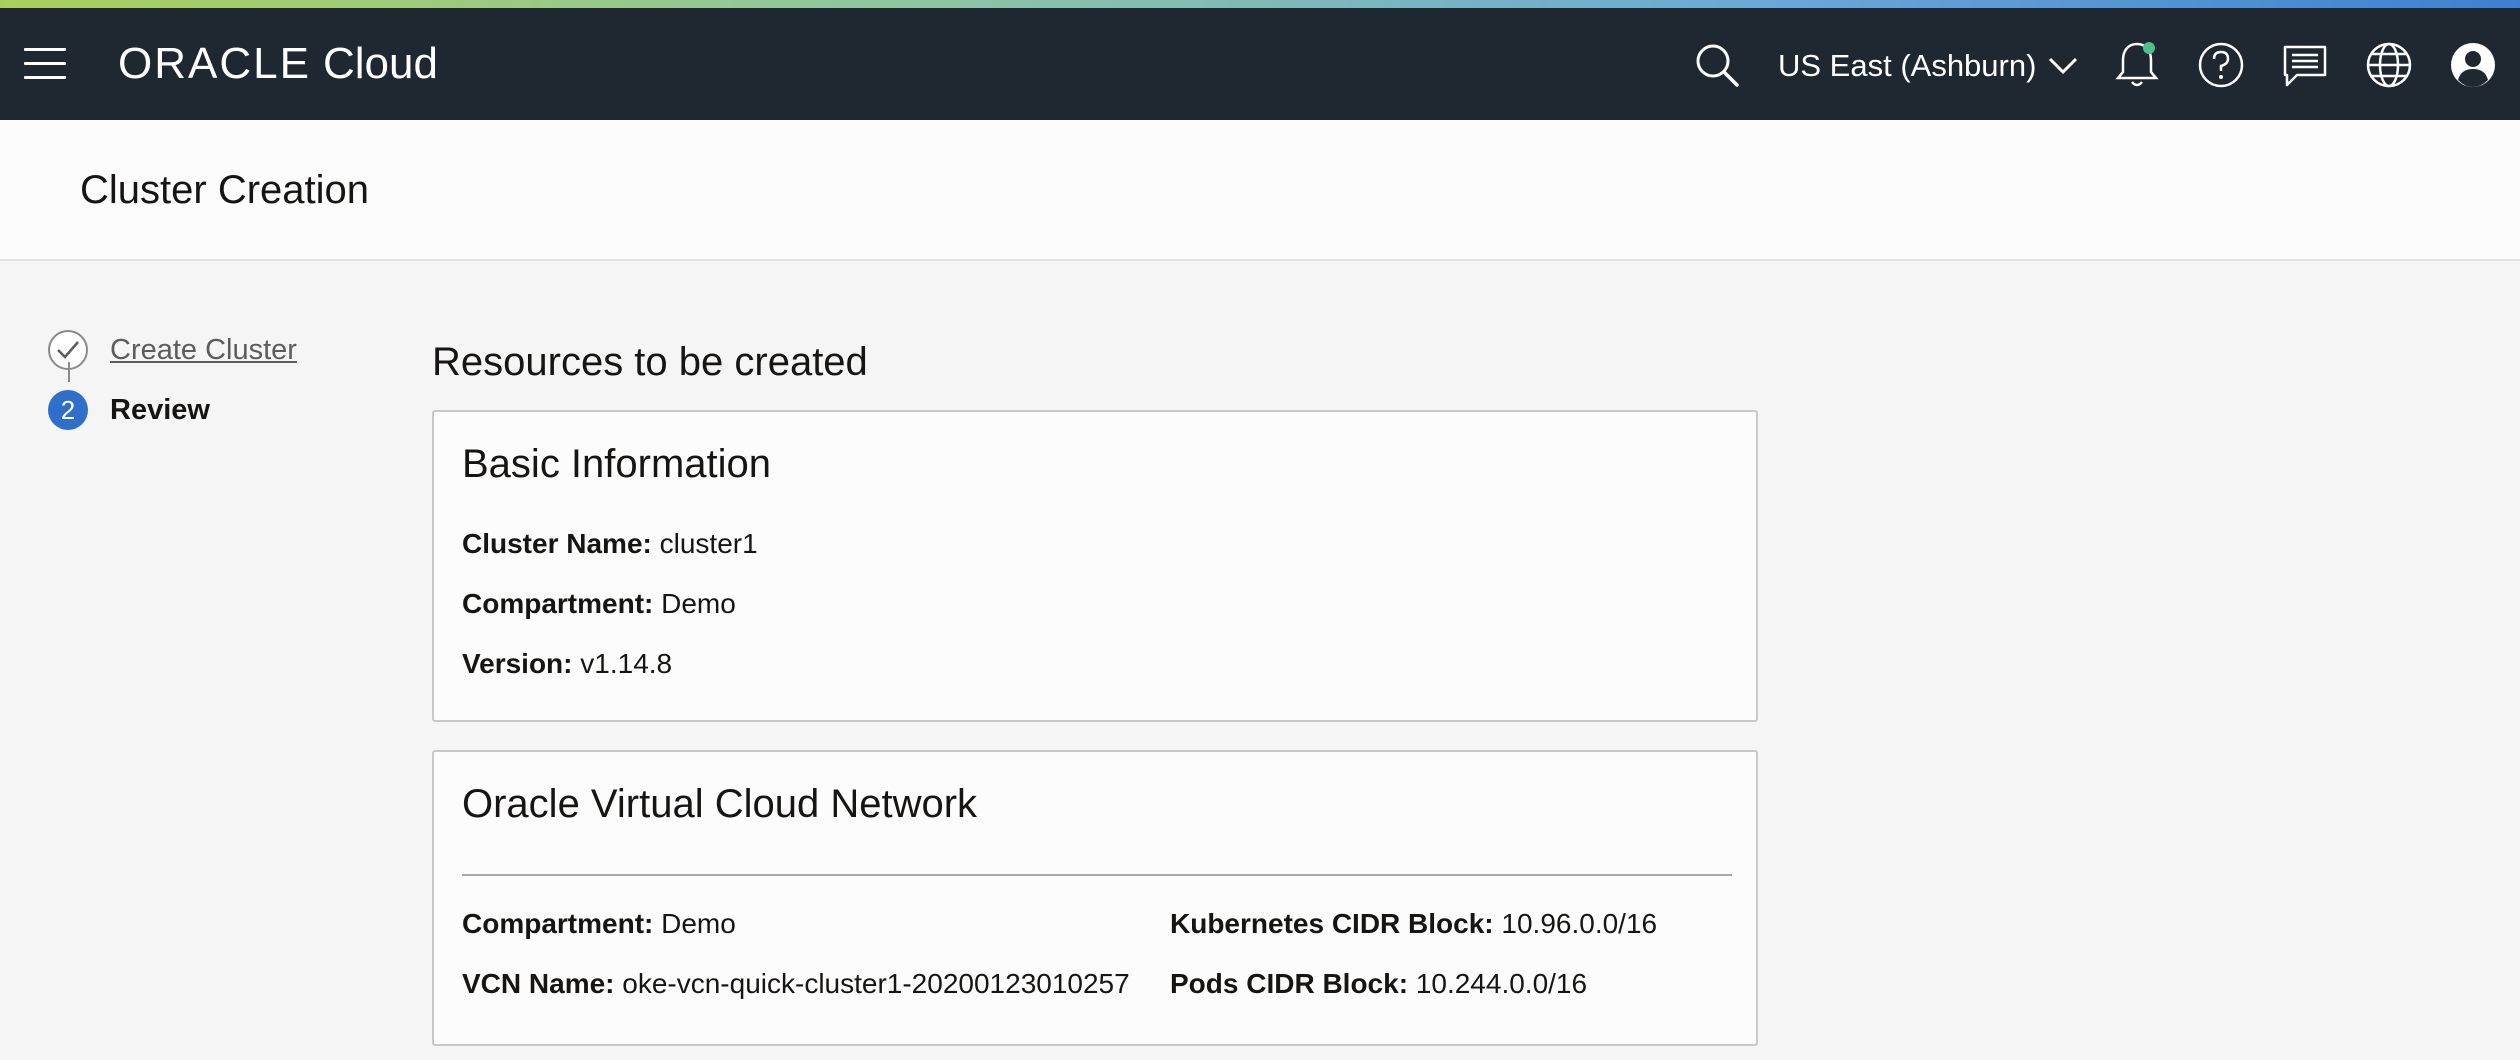 The height and width of the screenshot is (1060, 2520). I want to click on cluster-name-label: Cluster Name:, so click(561, 543).